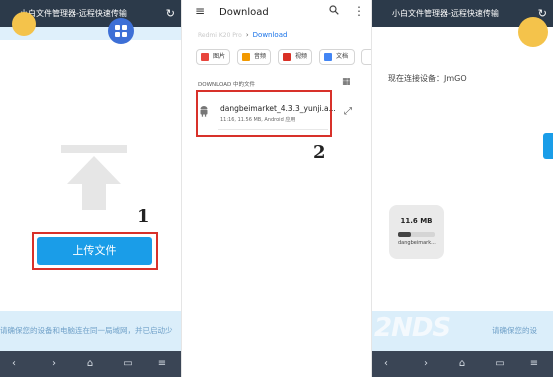 This screenshot has width=553, height=377. I want to click on expand-icon: ⤢, so click(348, 111).